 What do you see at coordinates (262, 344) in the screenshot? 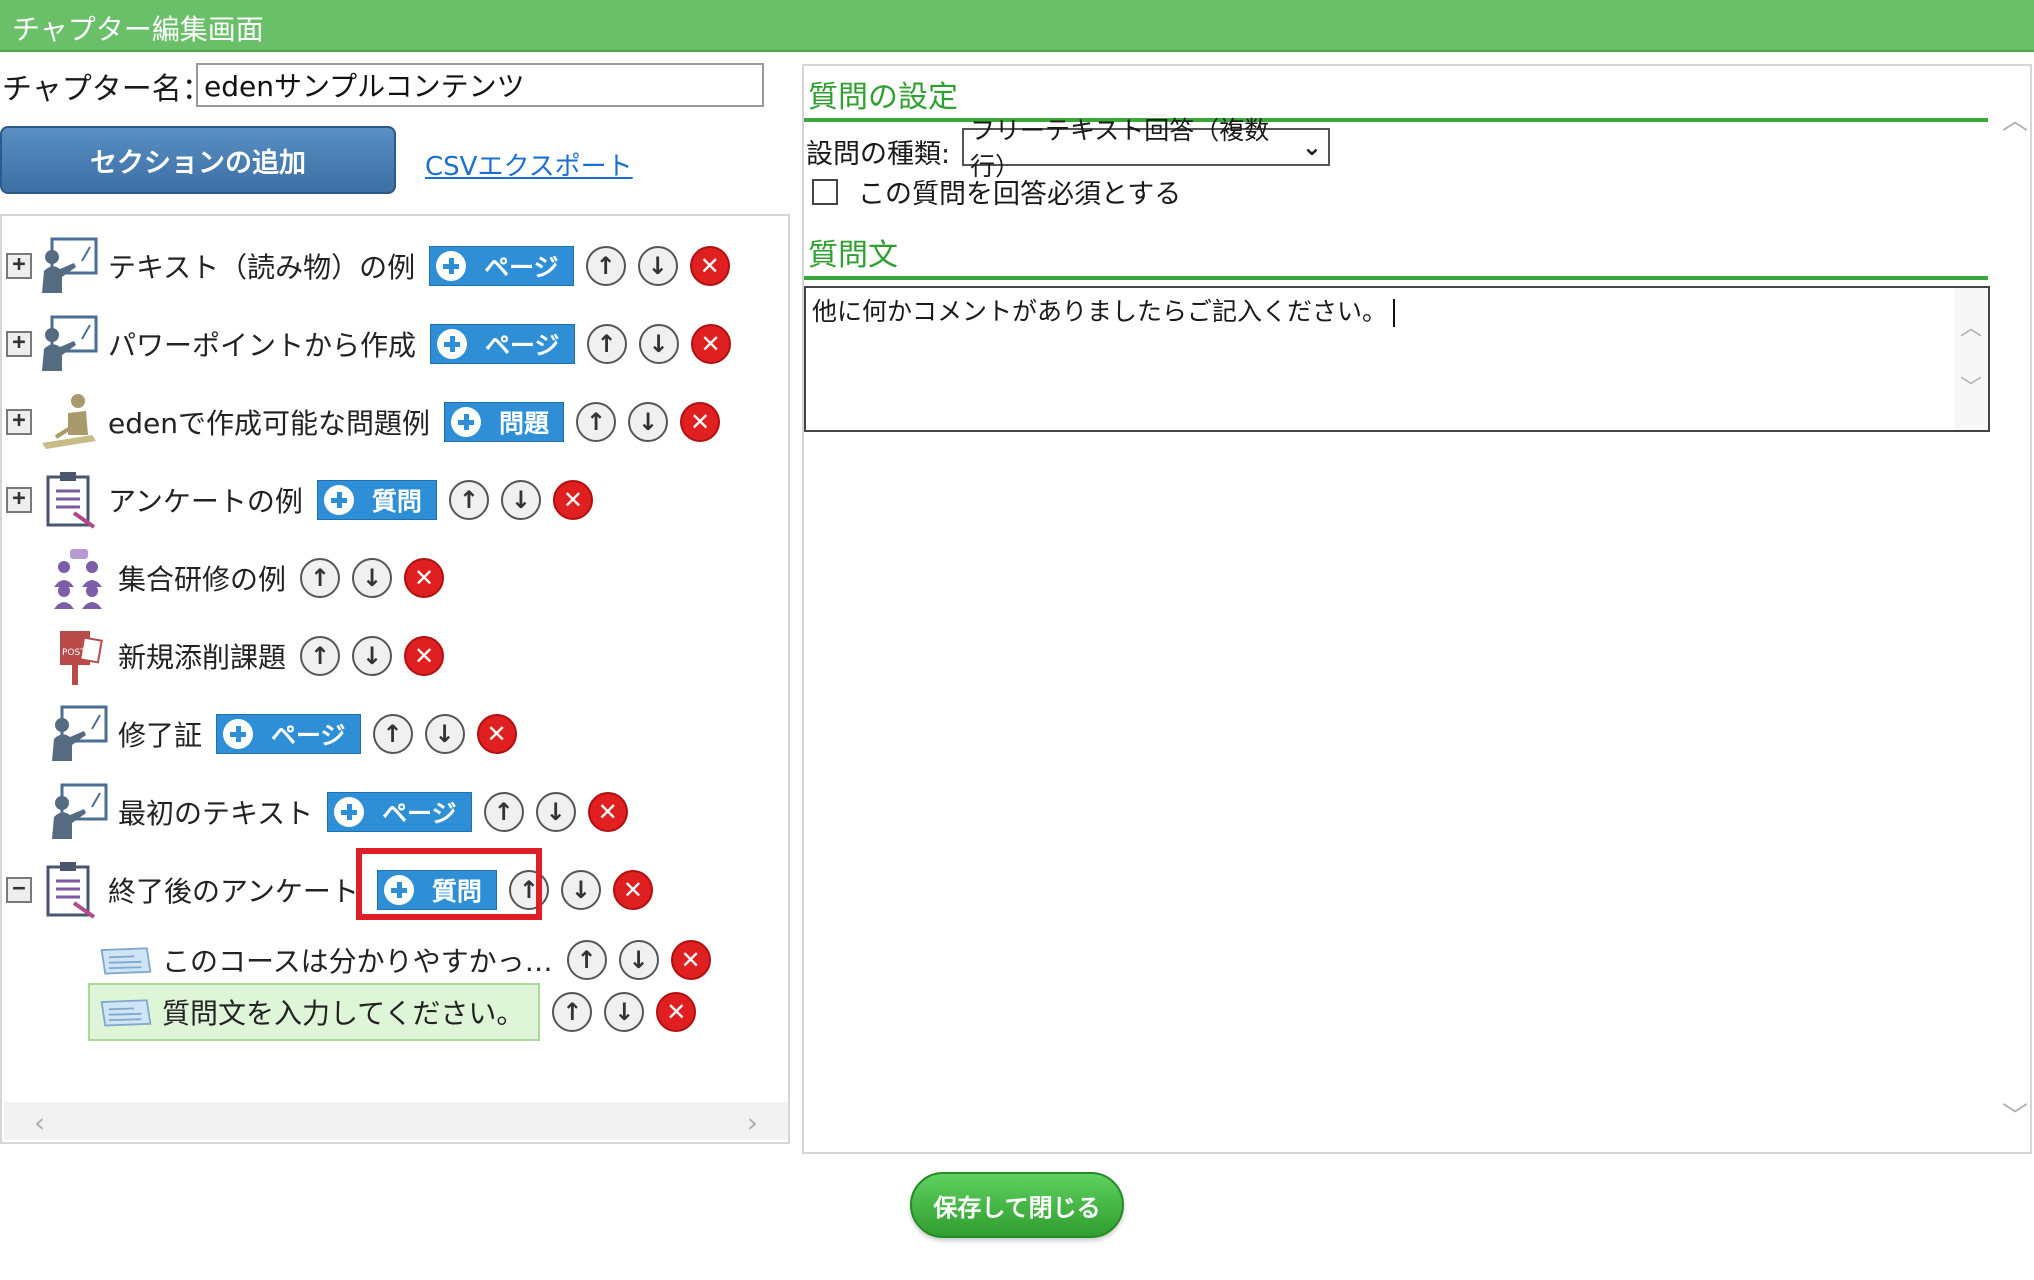
I see `tree-item-label: パワーポイントから作成` at bounding box center [262, 344].